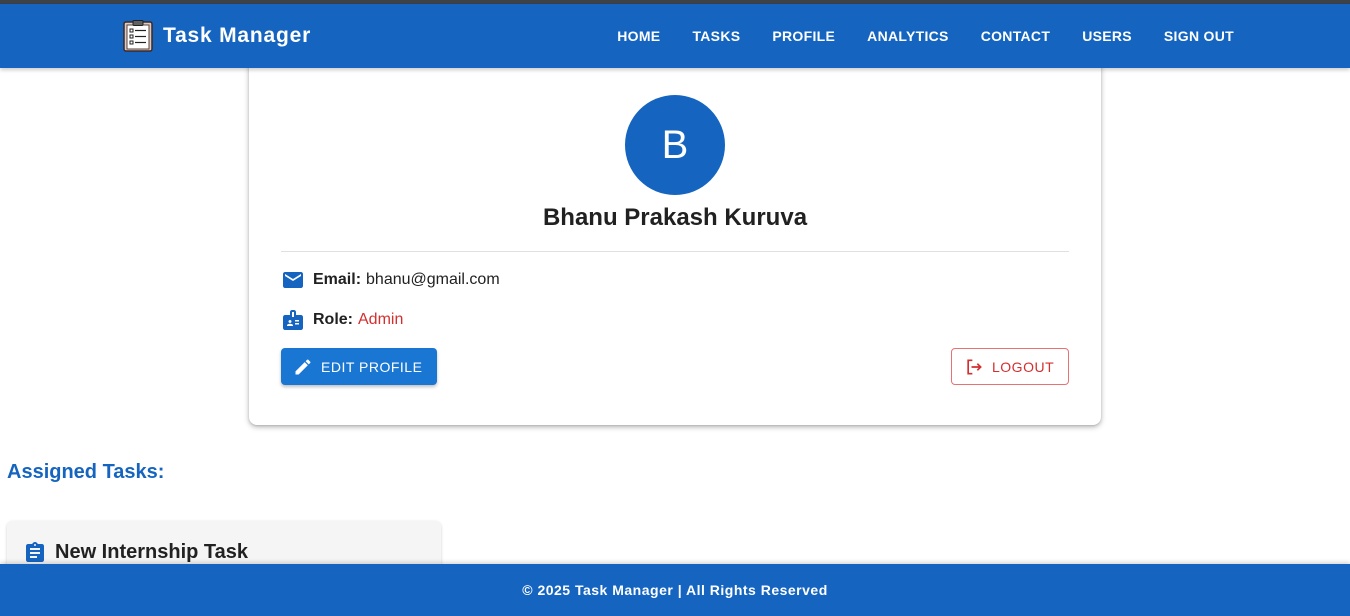  What do you see at coordinates (138, 36) in the screenshot?
I see `clipboard-checklist-icon` at bounding box center [138, 36].